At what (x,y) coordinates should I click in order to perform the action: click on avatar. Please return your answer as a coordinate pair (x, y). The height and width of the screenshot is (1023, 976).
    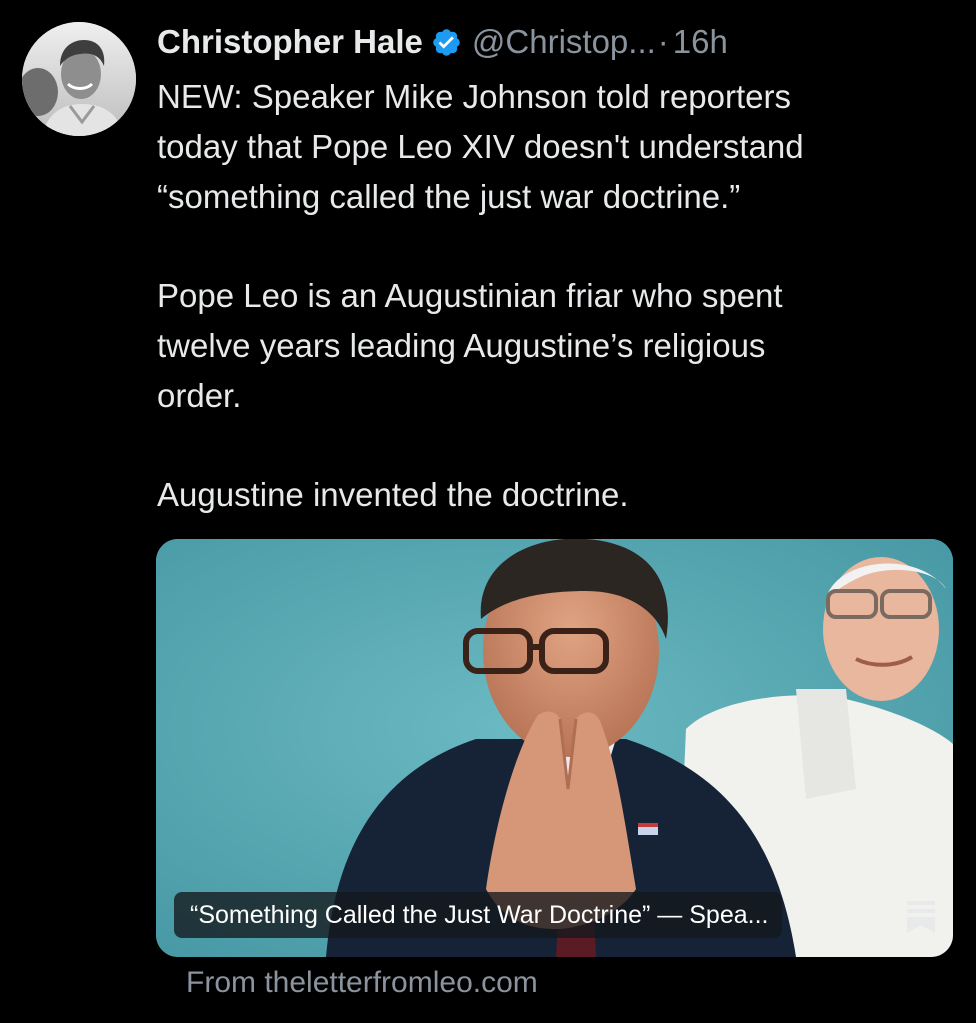
    Looking at the image, I should click on (79, 79).